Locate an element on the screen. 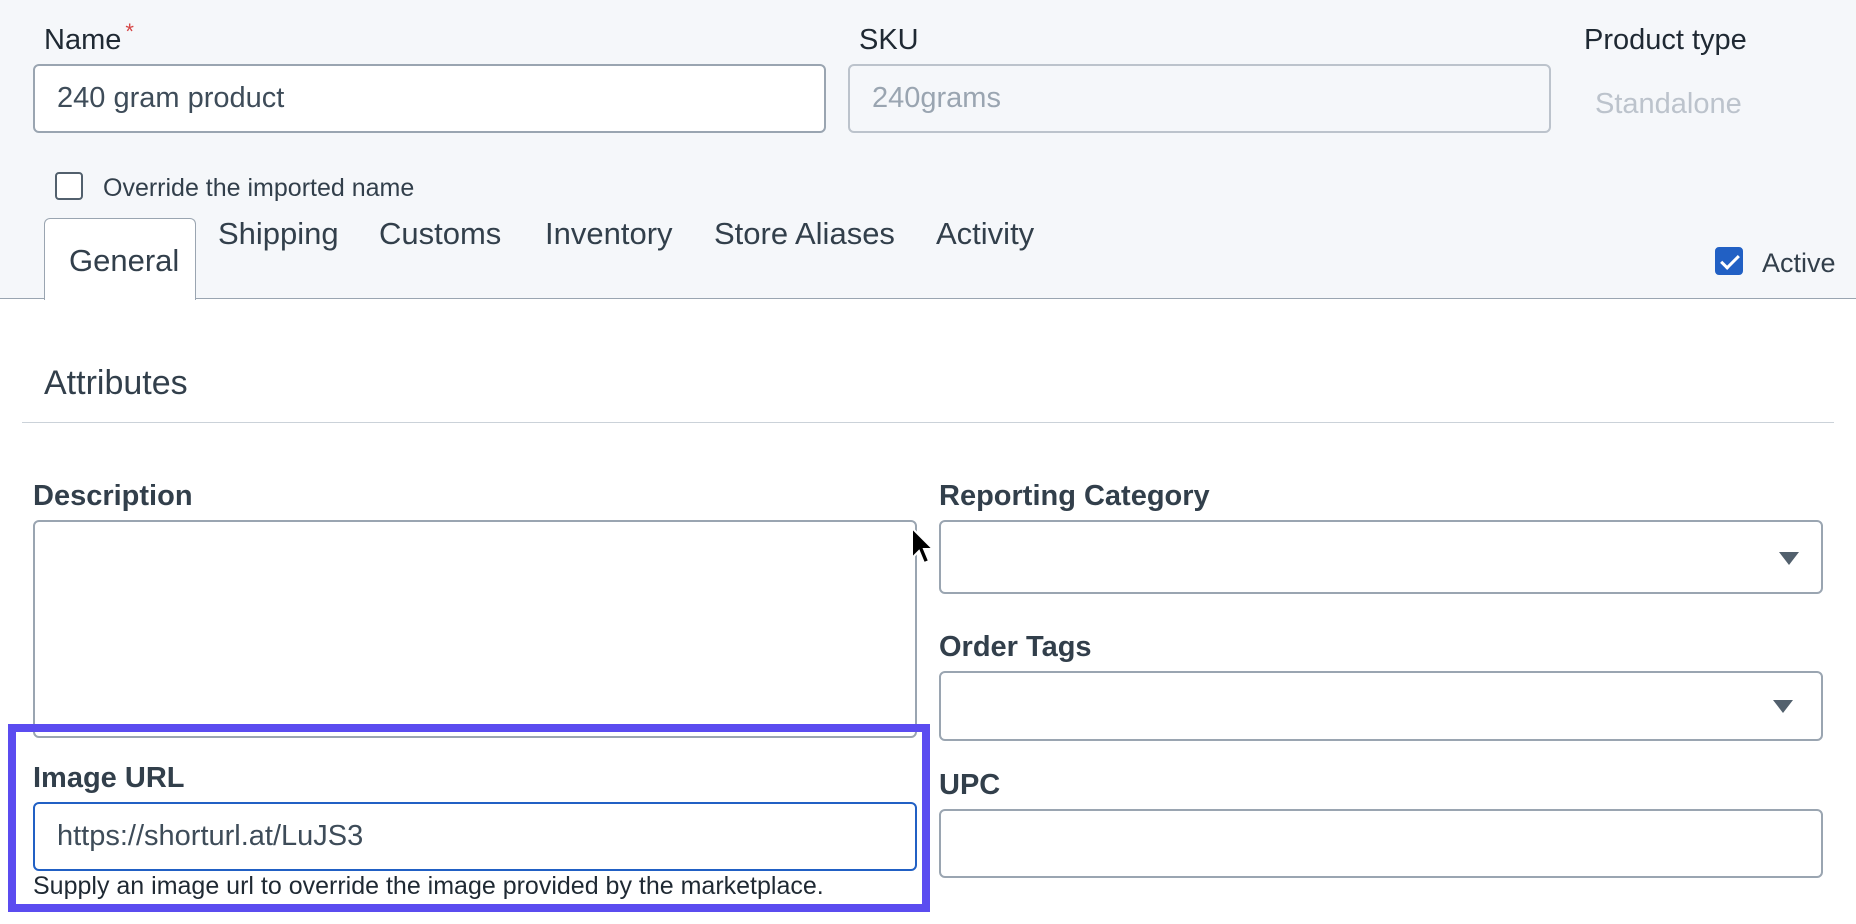 Image resolution: width=1856 pixels, height=924 pixels. tab-shipping: Shipping is located at coordinates (278, 234).